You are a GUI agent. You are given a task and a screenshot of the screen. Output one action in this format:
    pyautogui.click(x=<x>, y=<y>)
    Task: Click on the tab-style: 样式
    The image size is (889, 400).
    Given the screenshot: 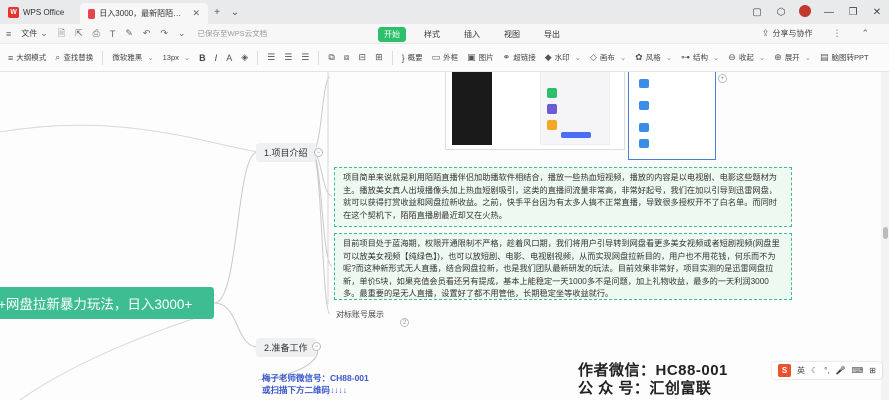 What is the action you would take?
    pyautogui.click(x=432, y=34)
    